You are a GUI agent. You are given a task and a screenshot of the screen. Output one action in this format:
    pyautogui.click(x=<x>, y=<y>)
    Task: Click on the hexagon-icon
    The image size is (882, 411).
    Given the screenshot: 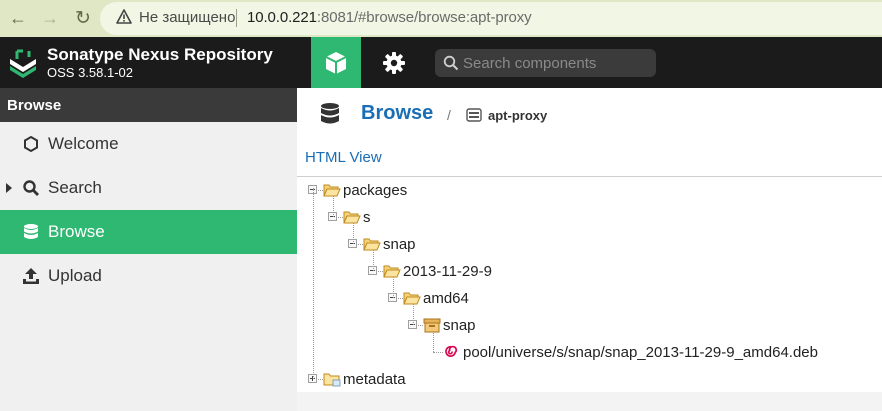 What is the action you would take?
    pyautogui.click(x=31, y=144)
    